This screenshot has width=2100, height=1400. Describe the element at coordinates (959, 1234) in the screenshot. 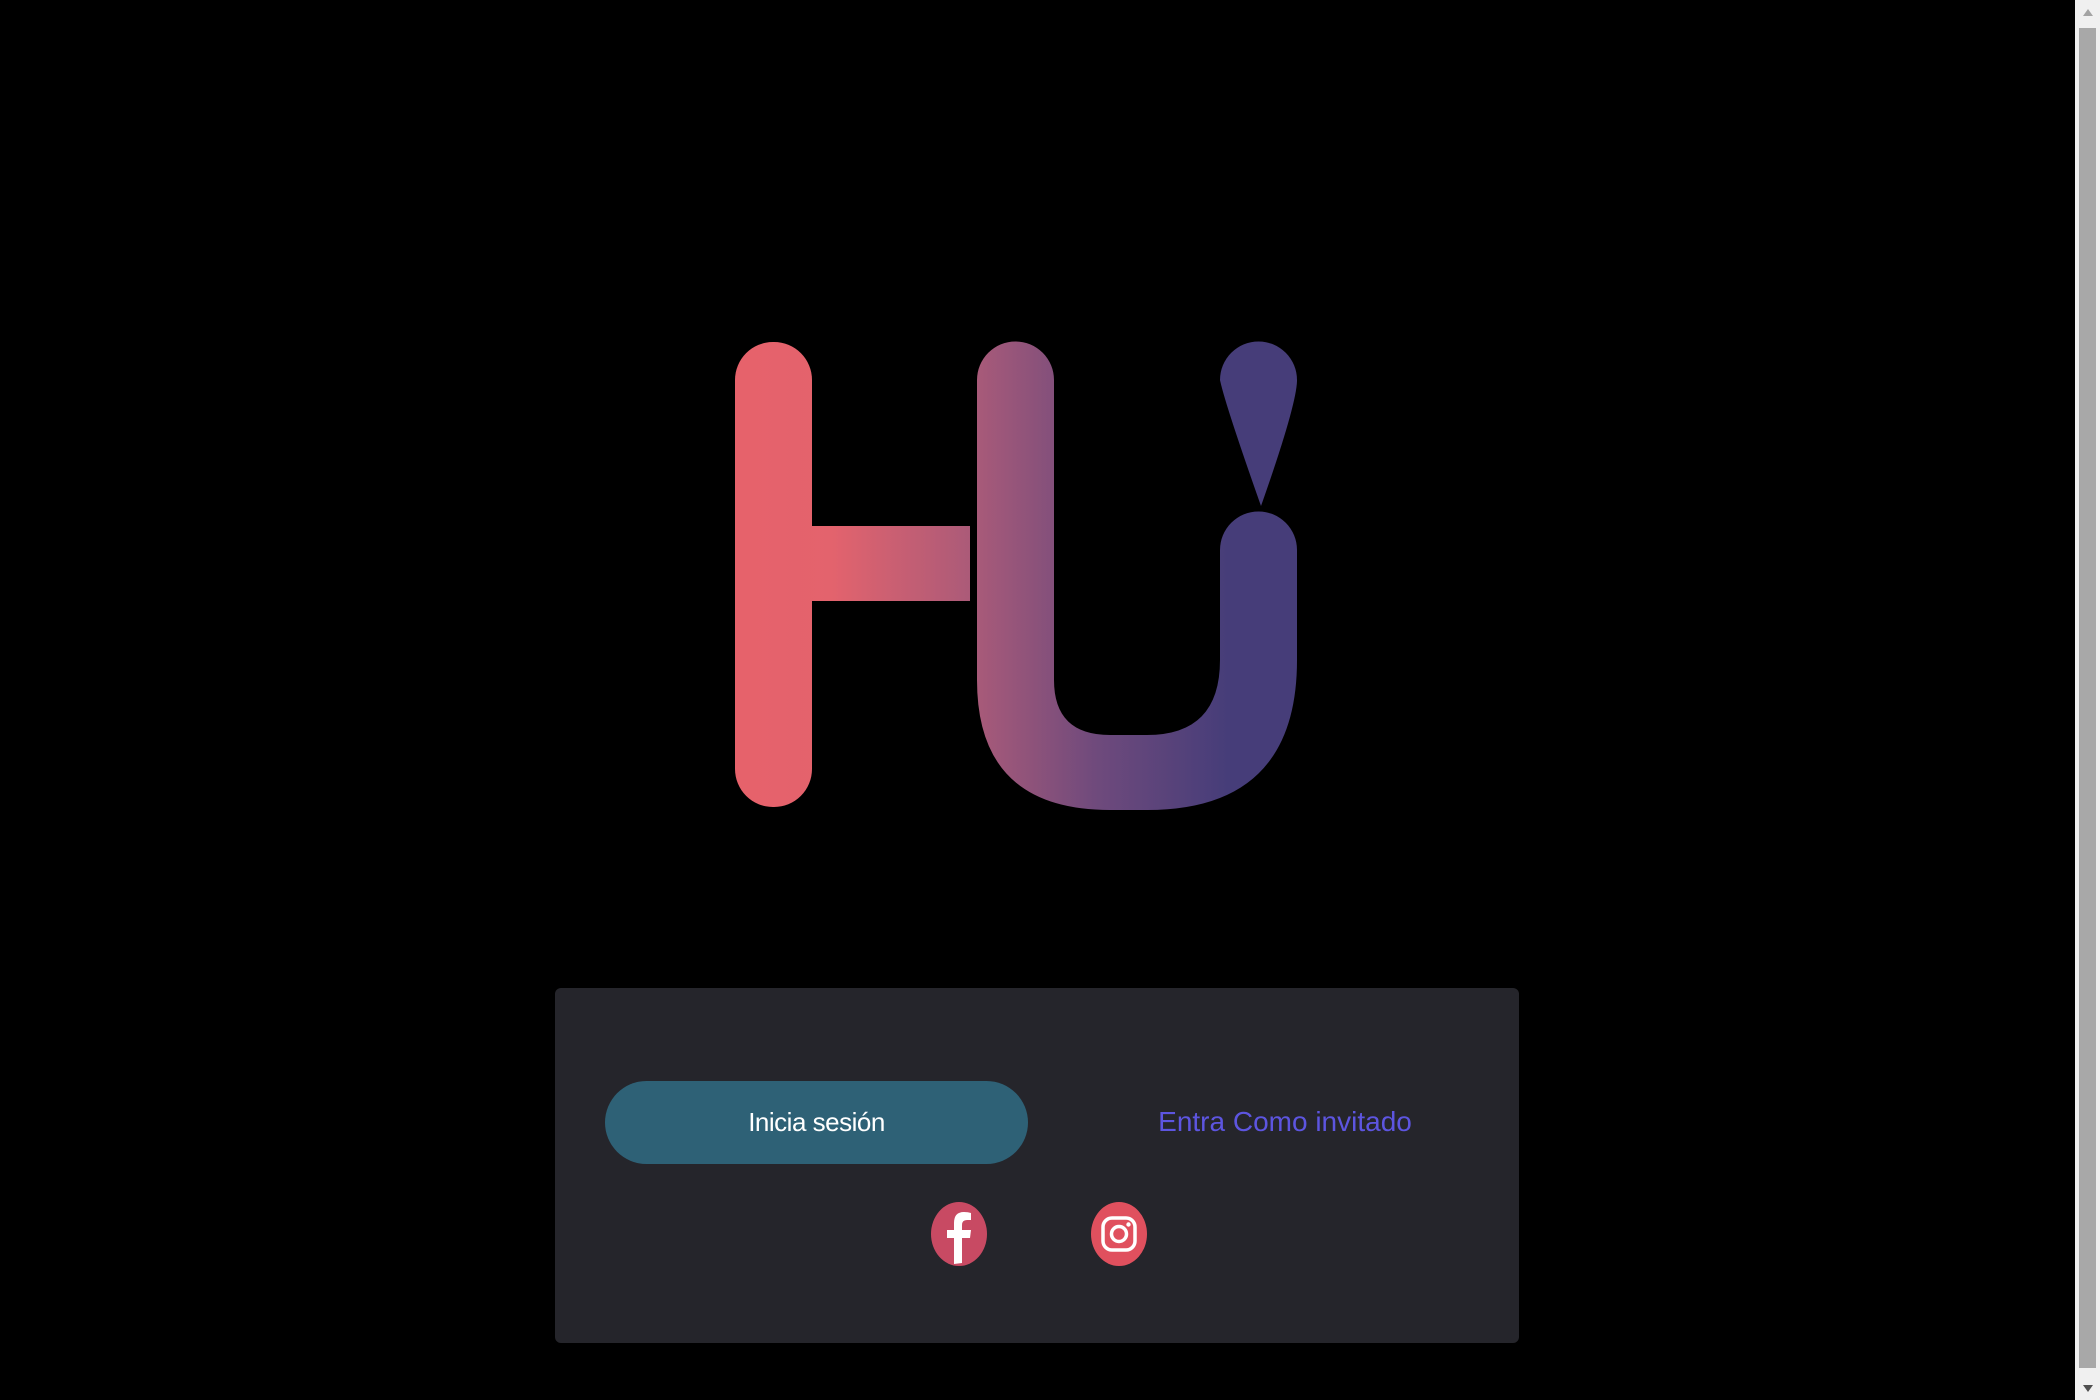

I see `facebook-icon` at that location.